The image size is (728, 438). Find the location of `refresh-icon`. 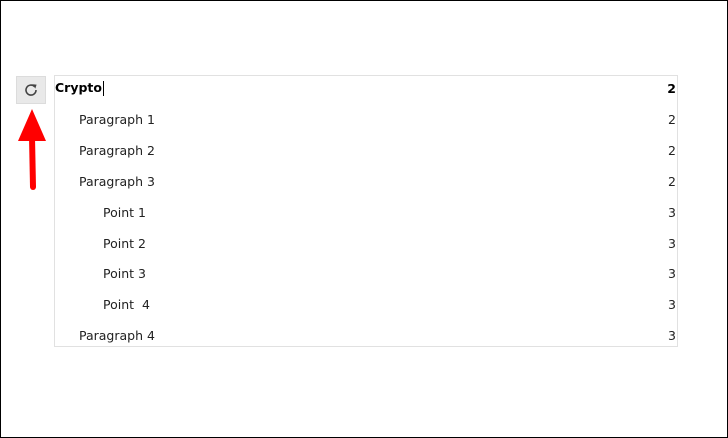

refresh-icon is located at coordinates (31, 90).